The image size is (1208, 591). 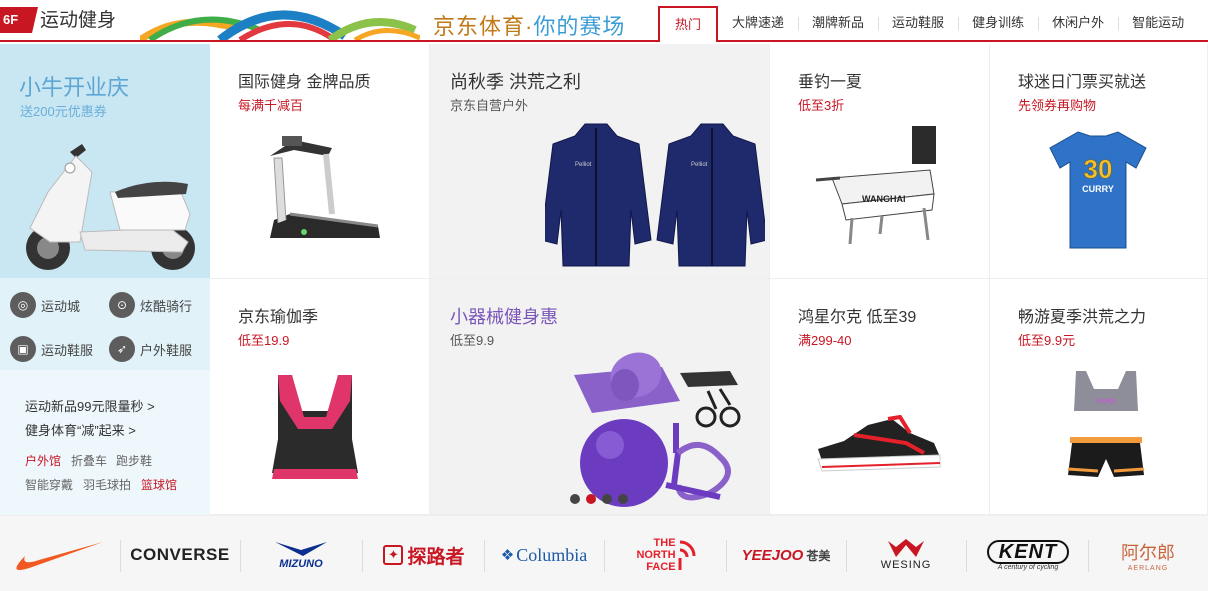 What do you see at coordinates (105, 324) in the screenshot?
I see `category-shortcuts: ◎ 运动城 ⊙ 炫酷骑行 ▣ 运动鞋服 ➶ 户外鞋服` at bounding box center [105, 324].